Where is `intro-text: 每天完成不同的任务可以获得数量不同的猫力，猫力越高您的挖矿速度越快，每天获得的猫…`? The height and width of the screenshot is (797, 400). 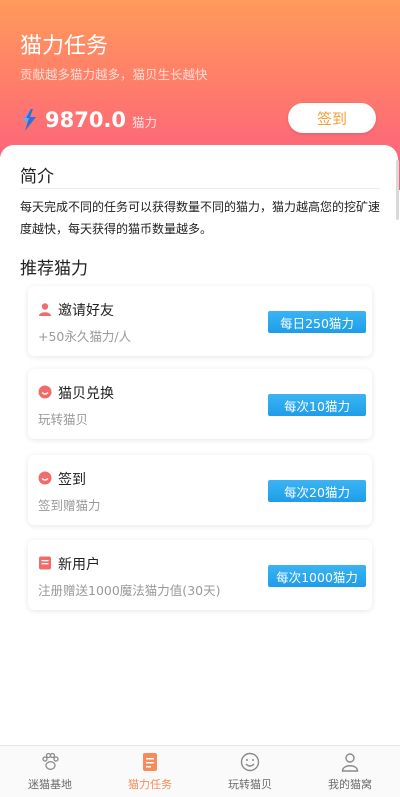
intro-text: 每天完成不同的任务可以获得数量不同的猫力，猫力越高您的挖矿速度越快，每天获得的猫… is located at coordinates (200, 218).